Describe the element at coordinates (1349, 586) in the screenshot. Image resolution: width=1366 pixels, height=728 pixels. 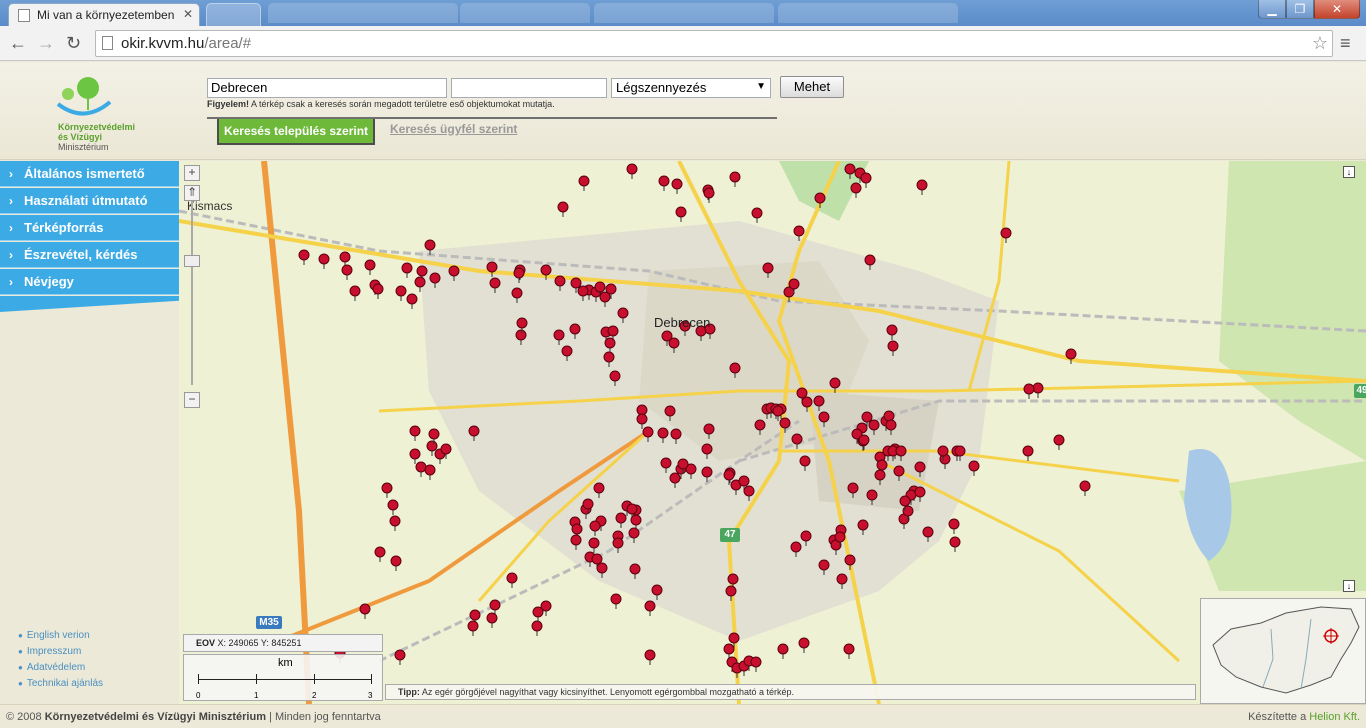
I see `overview-toggle-icon: ↓` at that location.